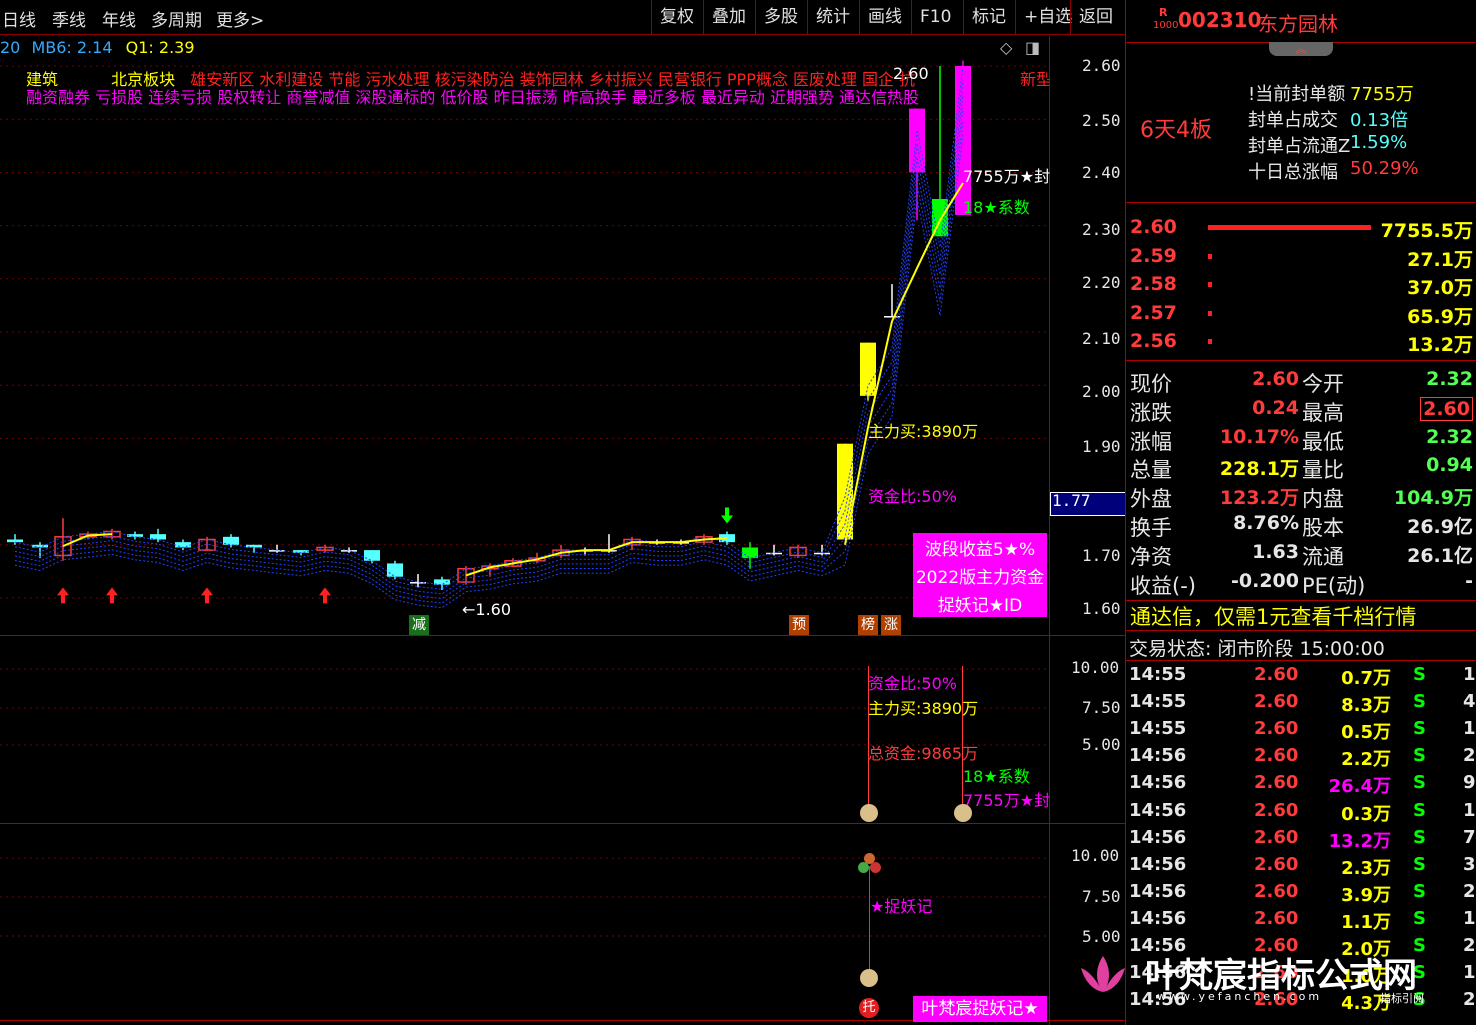 This screenshot has height=1025, width=1476. I want to click on menu-yearly: 年线, so click(119, 18).